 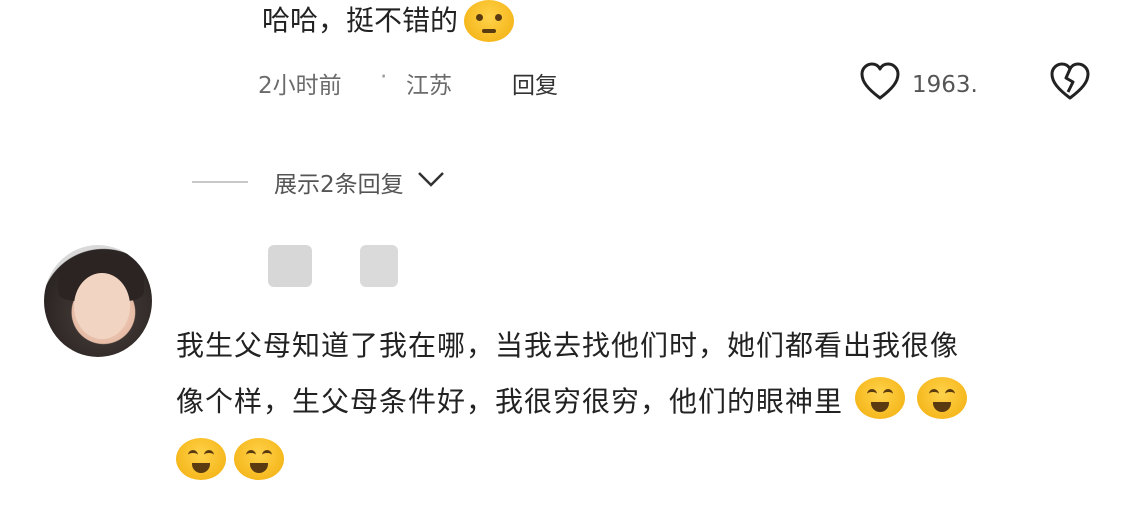 I want to click on like-button: 1963., so click(x=918, y=85).